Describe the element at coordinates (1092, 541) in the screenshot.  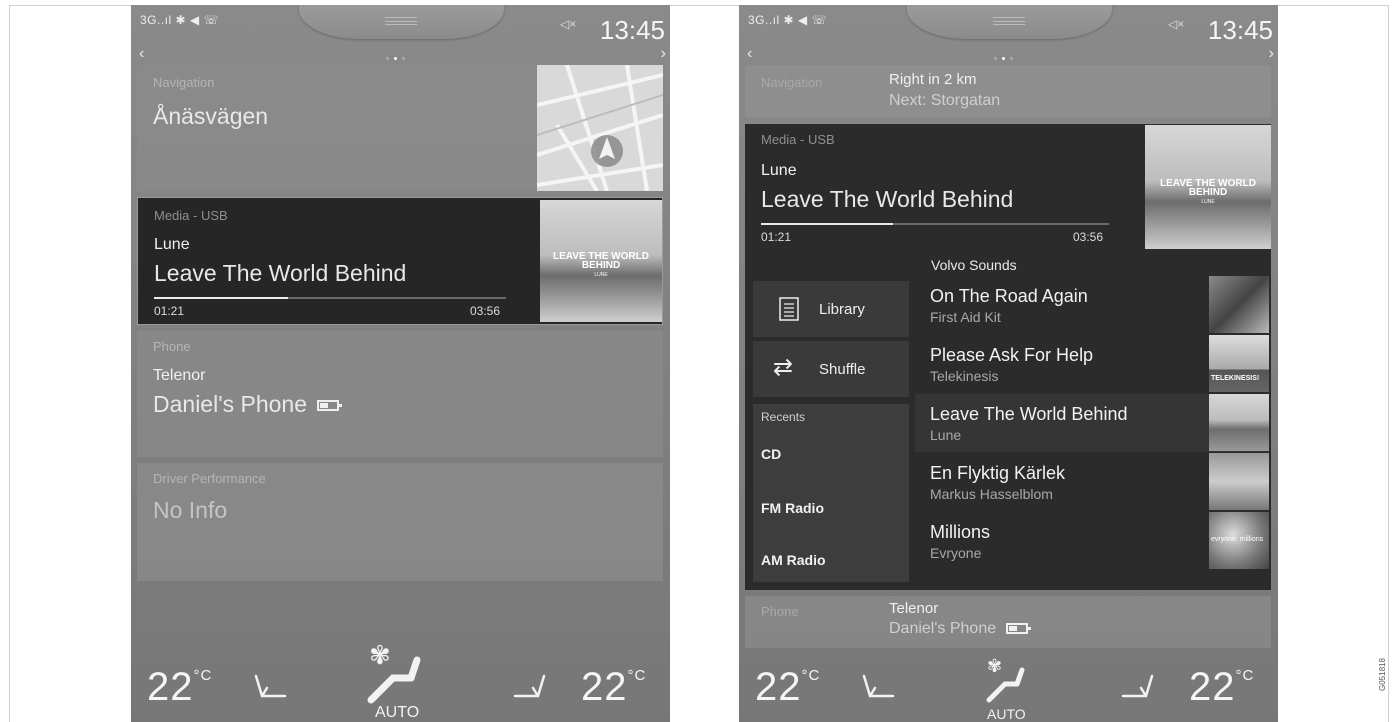
I see `track-row: Millions Evryone evryone. millions` at that location.